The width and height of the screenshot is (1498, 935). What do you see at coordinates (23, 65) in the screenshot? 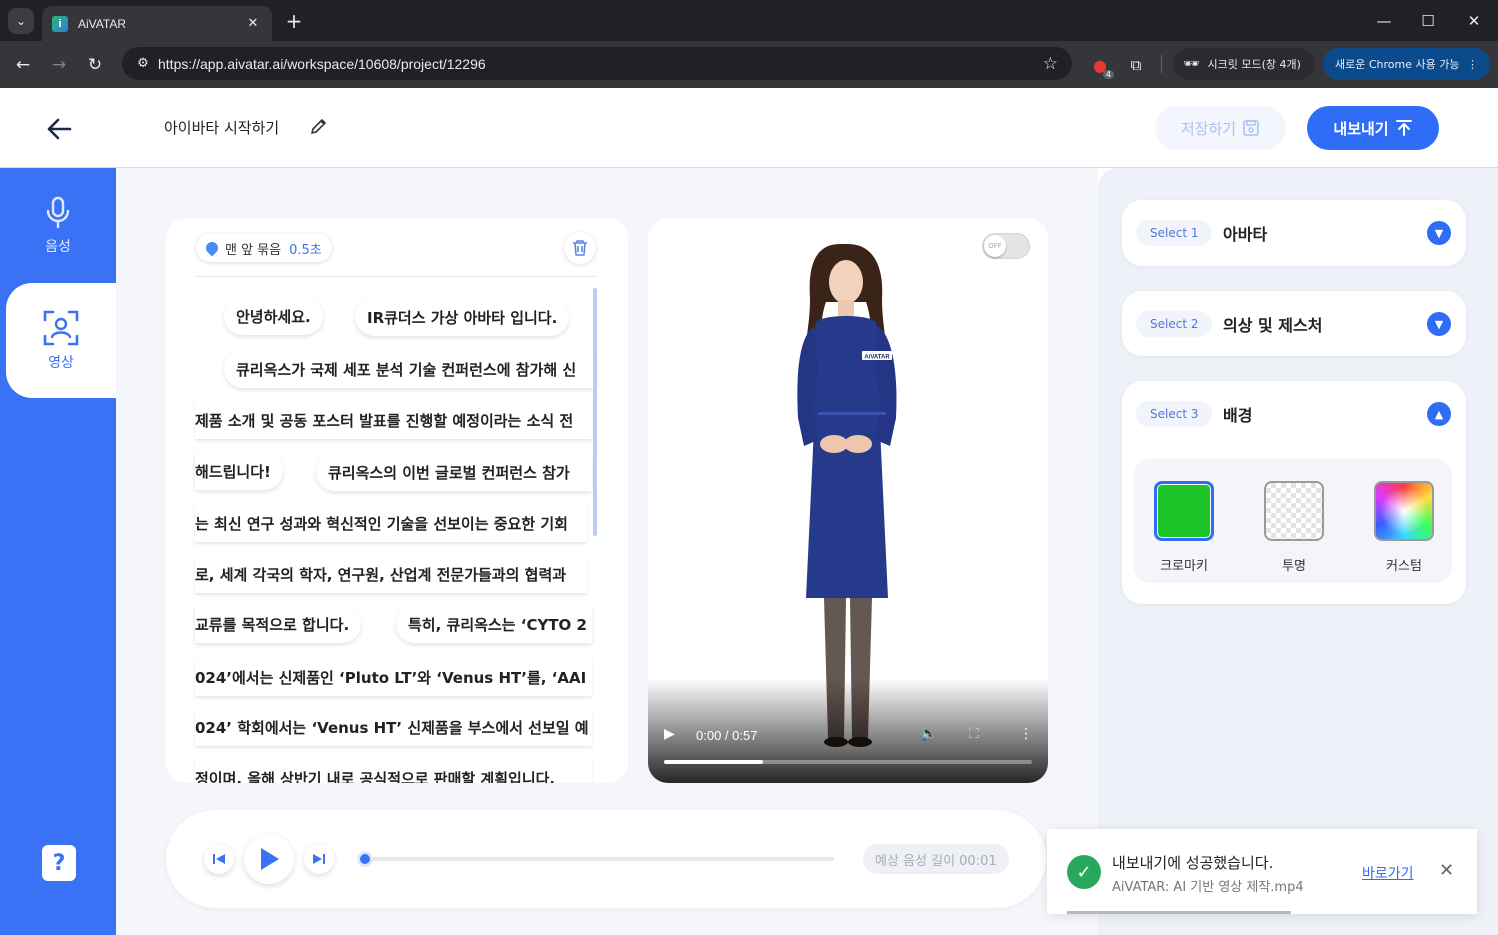
I see `back-icon: ←` at bounding box center [23, 65].